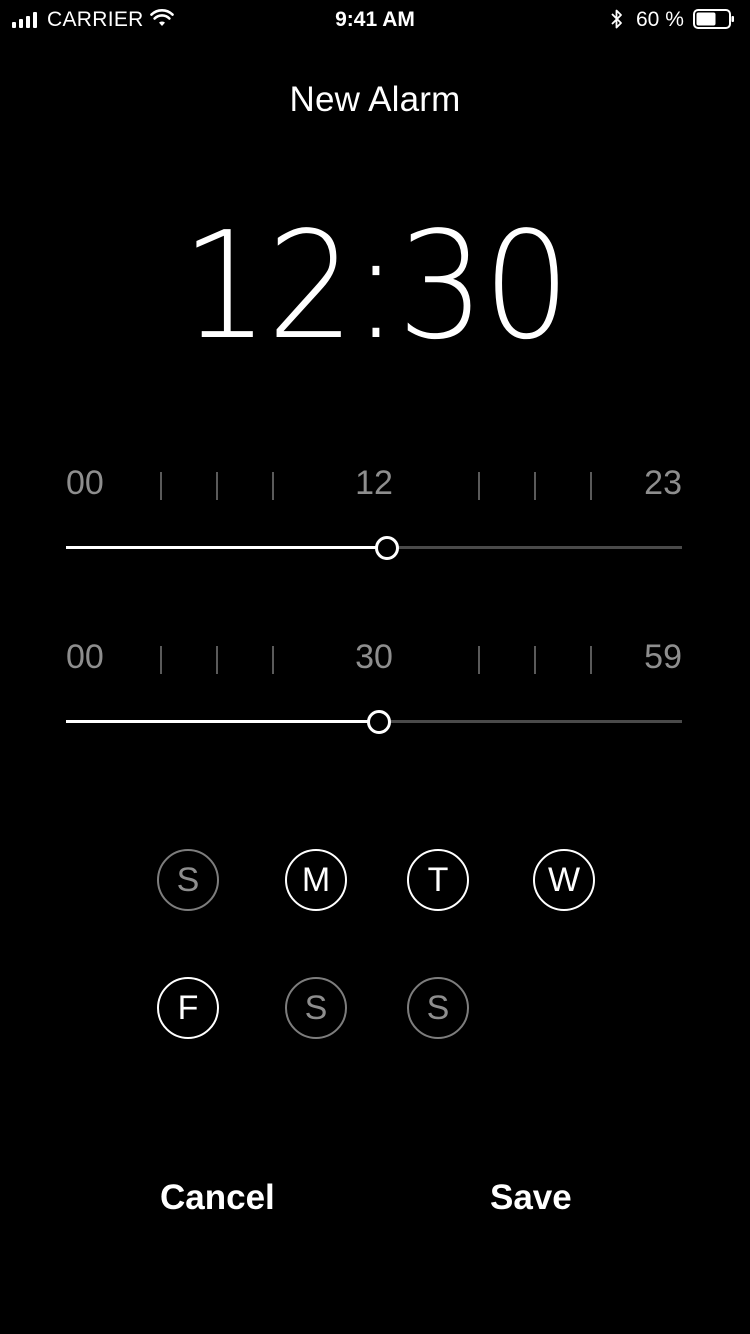  Describe the element at coordinates (375, 286) in the screenshot. I see `alarm-time-display: 12:30` at that location.